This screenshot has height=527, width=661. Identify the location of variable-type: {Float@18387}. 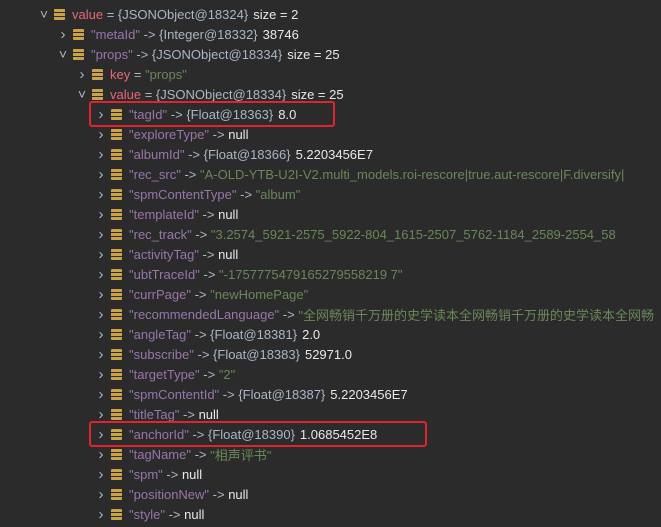
(282, 394).